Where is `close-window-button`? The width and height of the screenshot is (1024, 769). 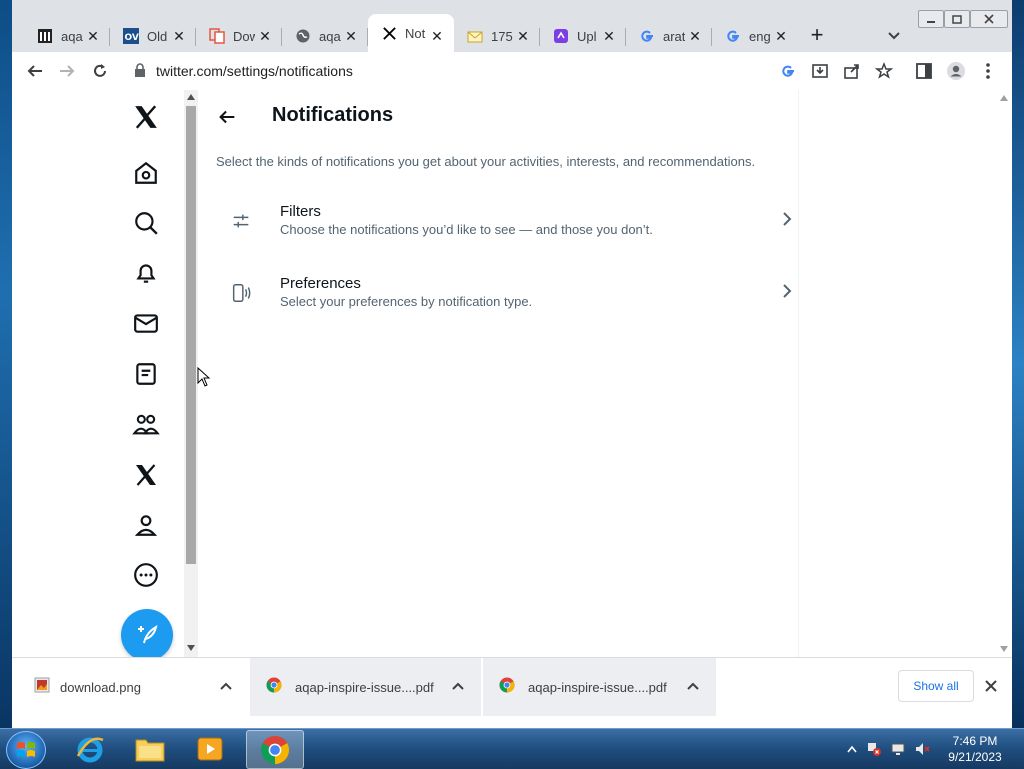
close-window-button is located at coordinates (989, 19).